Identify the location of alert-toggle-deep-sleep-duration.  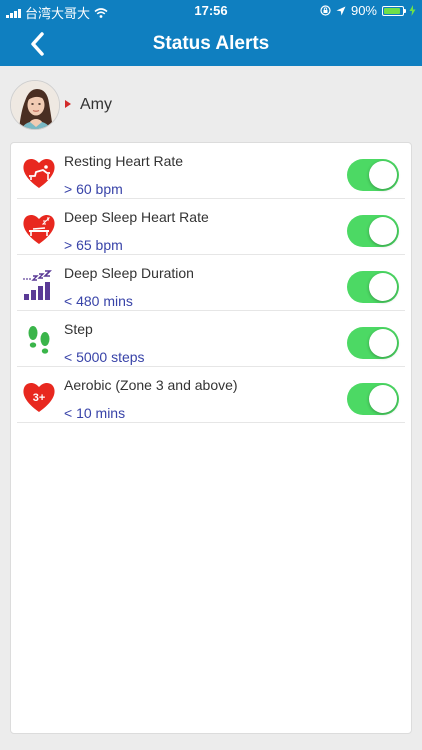
(373, 287).